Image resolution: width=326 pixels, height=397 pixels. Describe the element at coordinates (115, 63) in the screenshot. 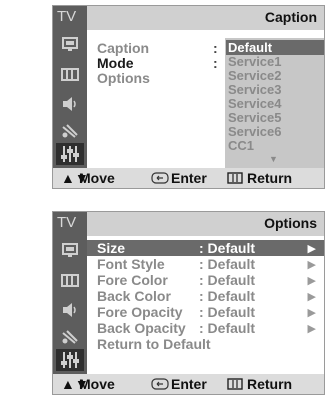

I see `mode-label: Mode` at that location.